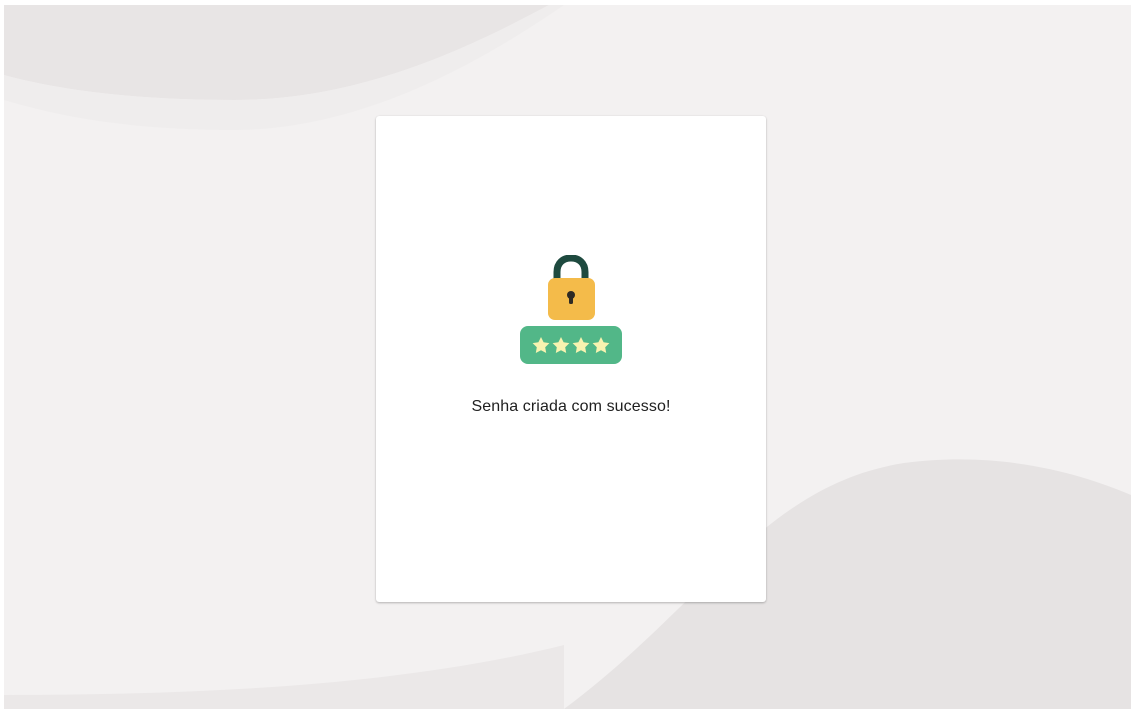  Describe the element at coordinates (571, 268) in the screenshot. I see `lock-shackle` at that location.